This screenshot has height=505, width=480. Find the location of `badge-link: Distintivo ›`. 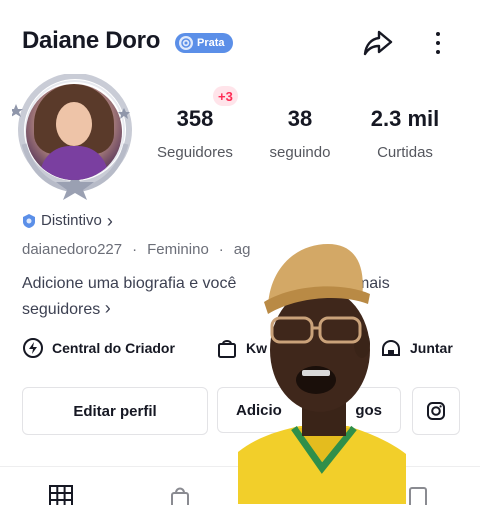

badge-link: Distintivo › is located at coordinates (67, 220).